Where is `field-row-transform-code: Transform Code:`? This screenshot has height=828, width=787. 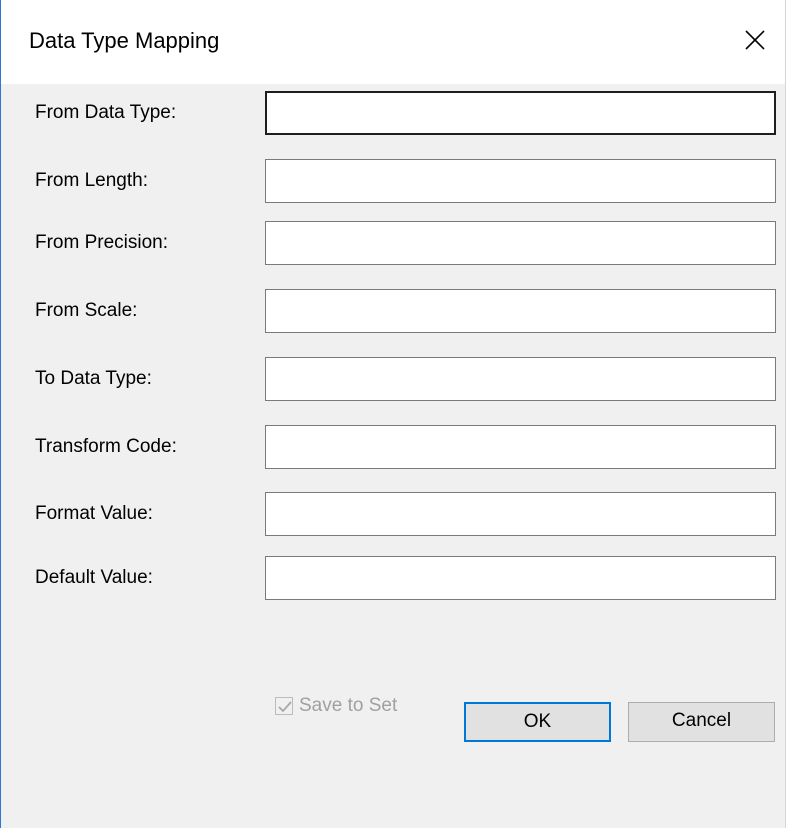 field-row-transform-code: Transform Code: is located at coordinates (394, 447).